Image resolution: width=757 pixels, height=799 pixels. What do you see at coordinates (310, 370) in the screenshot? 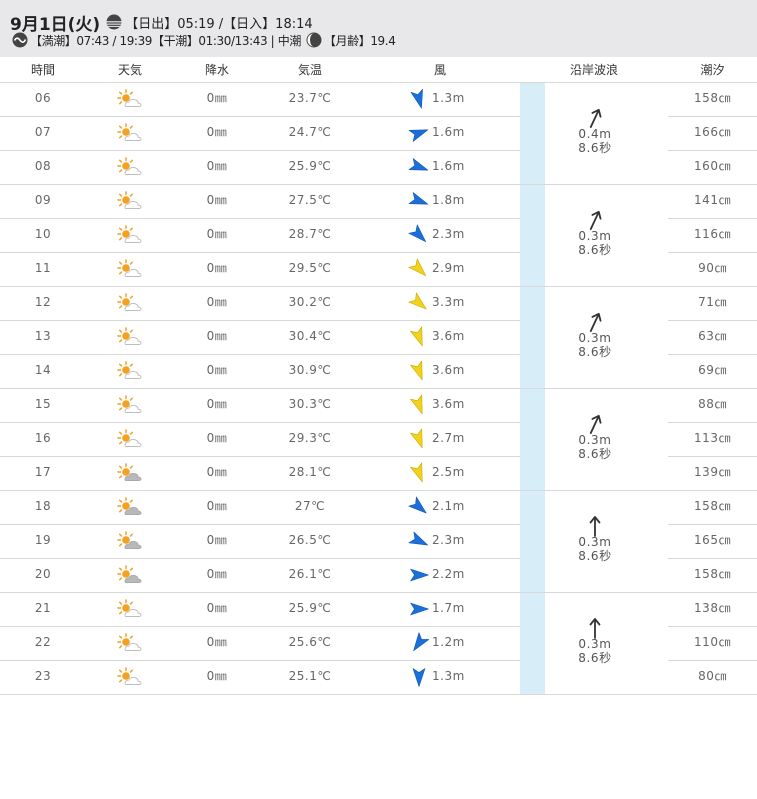
I see `temp-cell: 30.9℃` at bounding box center [310, 370].